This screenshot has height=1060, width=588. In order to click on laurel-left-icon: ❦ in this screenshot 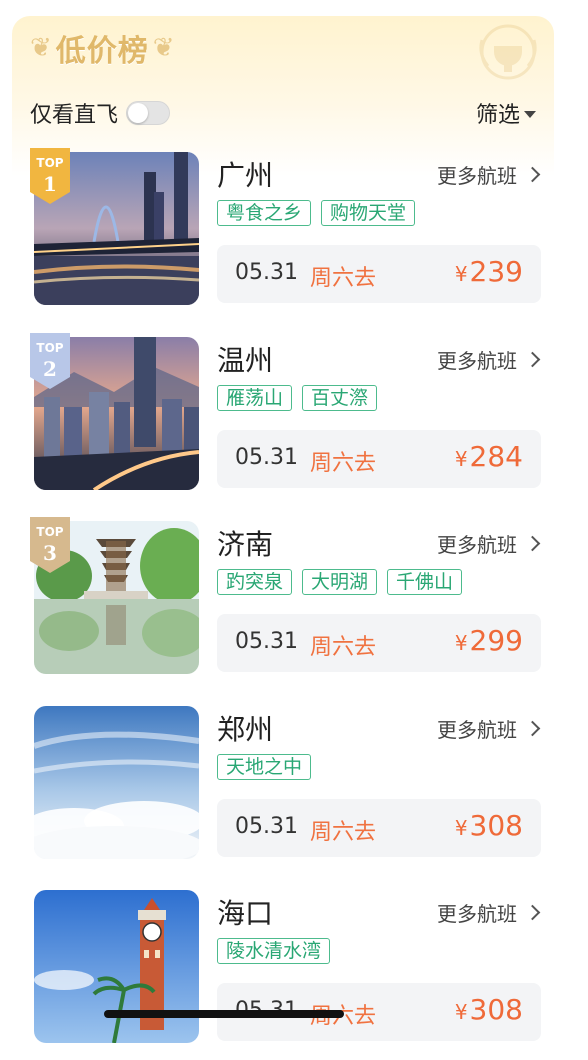, I will do `click(41, 48)`.